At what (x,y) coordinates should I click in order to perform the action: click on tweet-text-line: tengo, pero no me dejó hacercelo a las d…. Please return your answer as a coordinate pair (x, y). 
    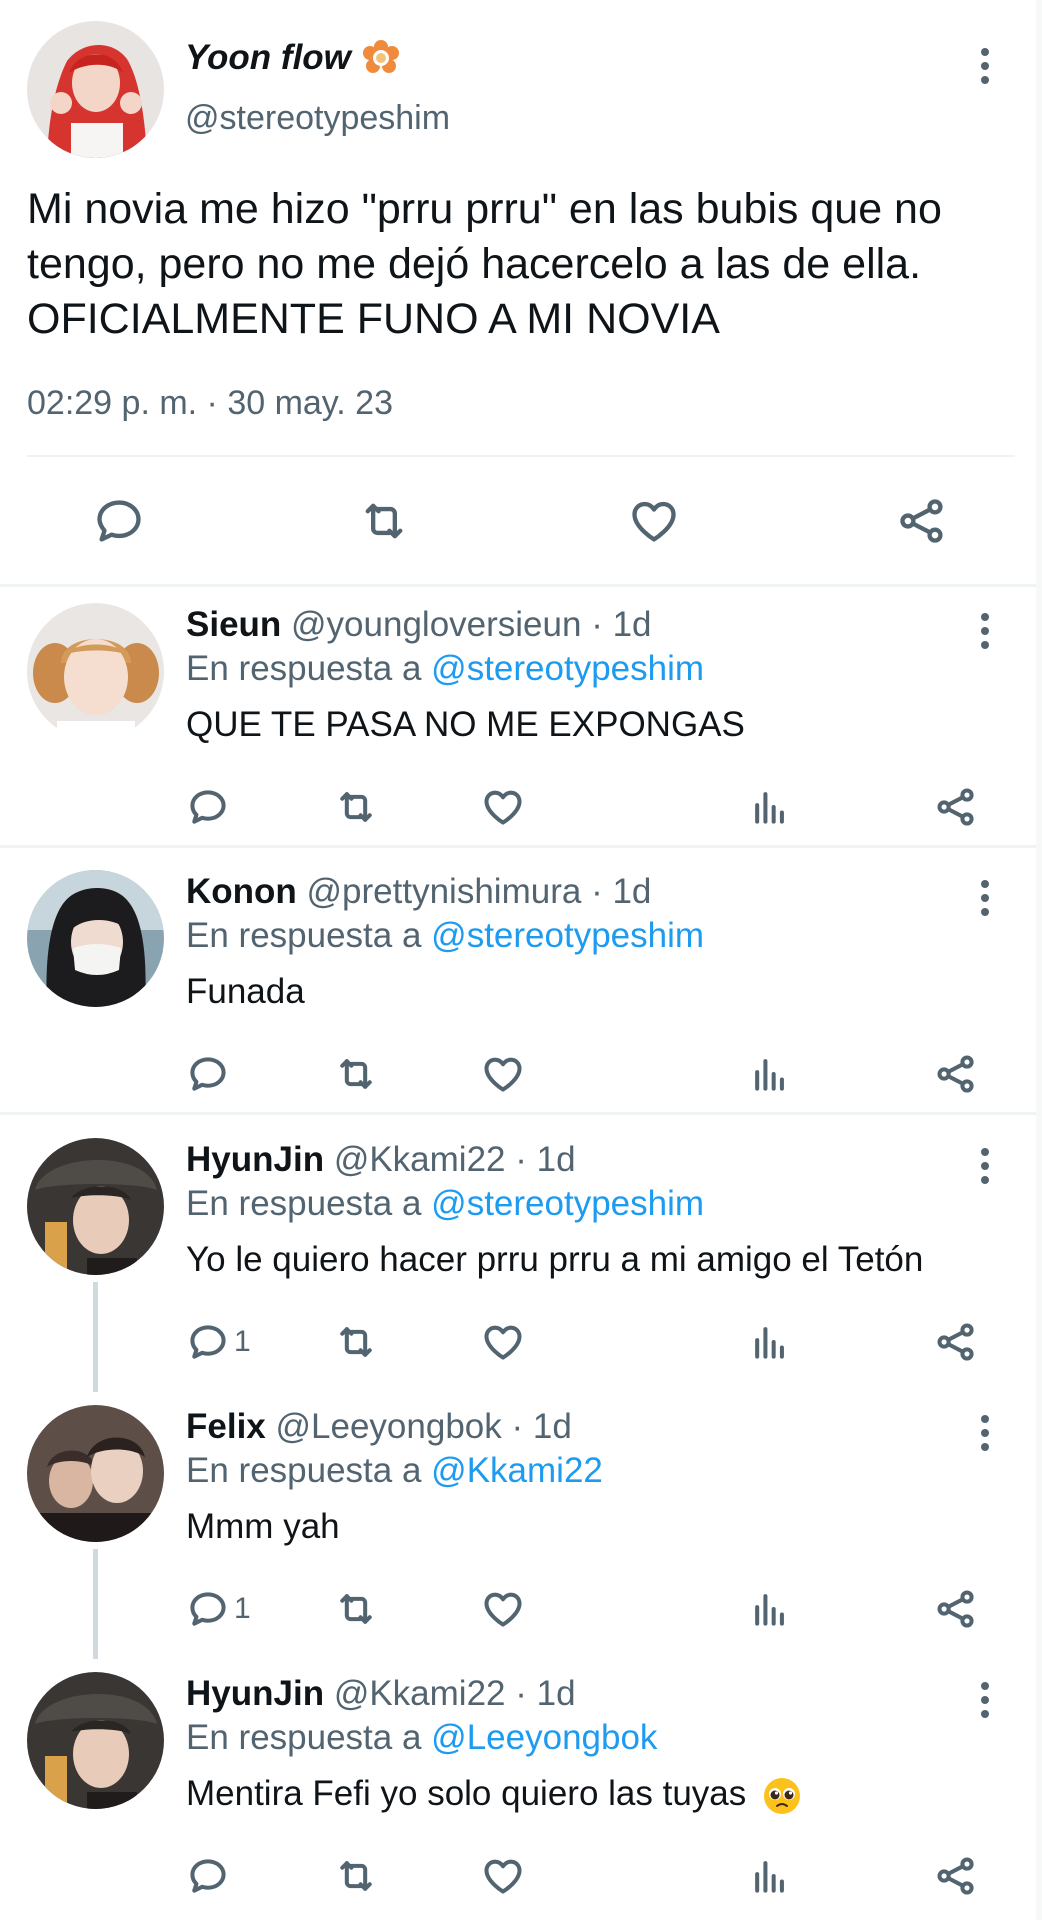
    Looking at the image, I should click on (474, 264).